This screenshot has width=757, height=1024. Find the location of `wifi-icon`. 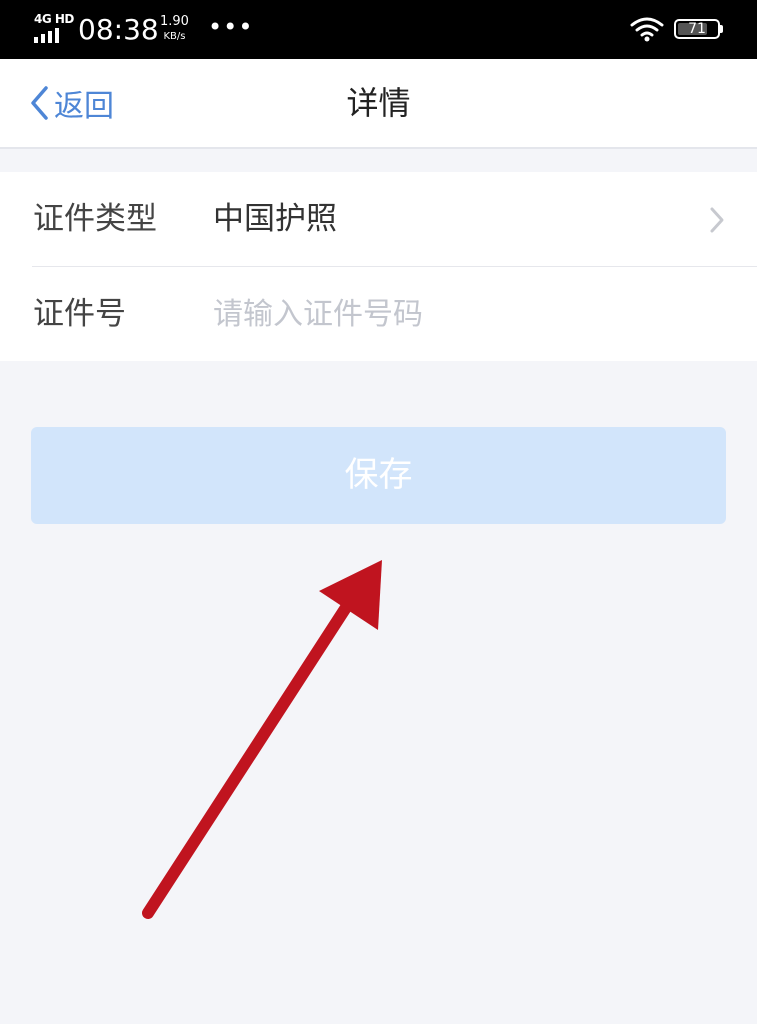

wifi-icon is located at coordinates (647, 29).